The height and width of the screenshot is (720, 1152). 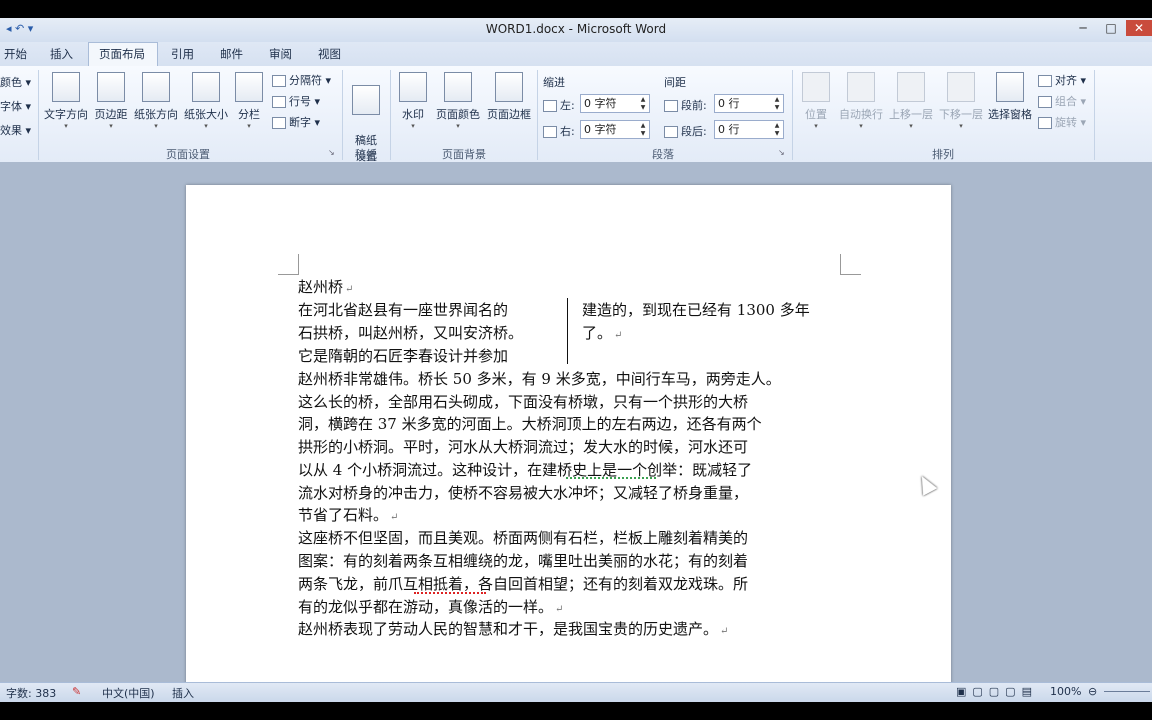 I want to click on text-direction-button: 文字方向 ▾, so click(x=66, y=105).